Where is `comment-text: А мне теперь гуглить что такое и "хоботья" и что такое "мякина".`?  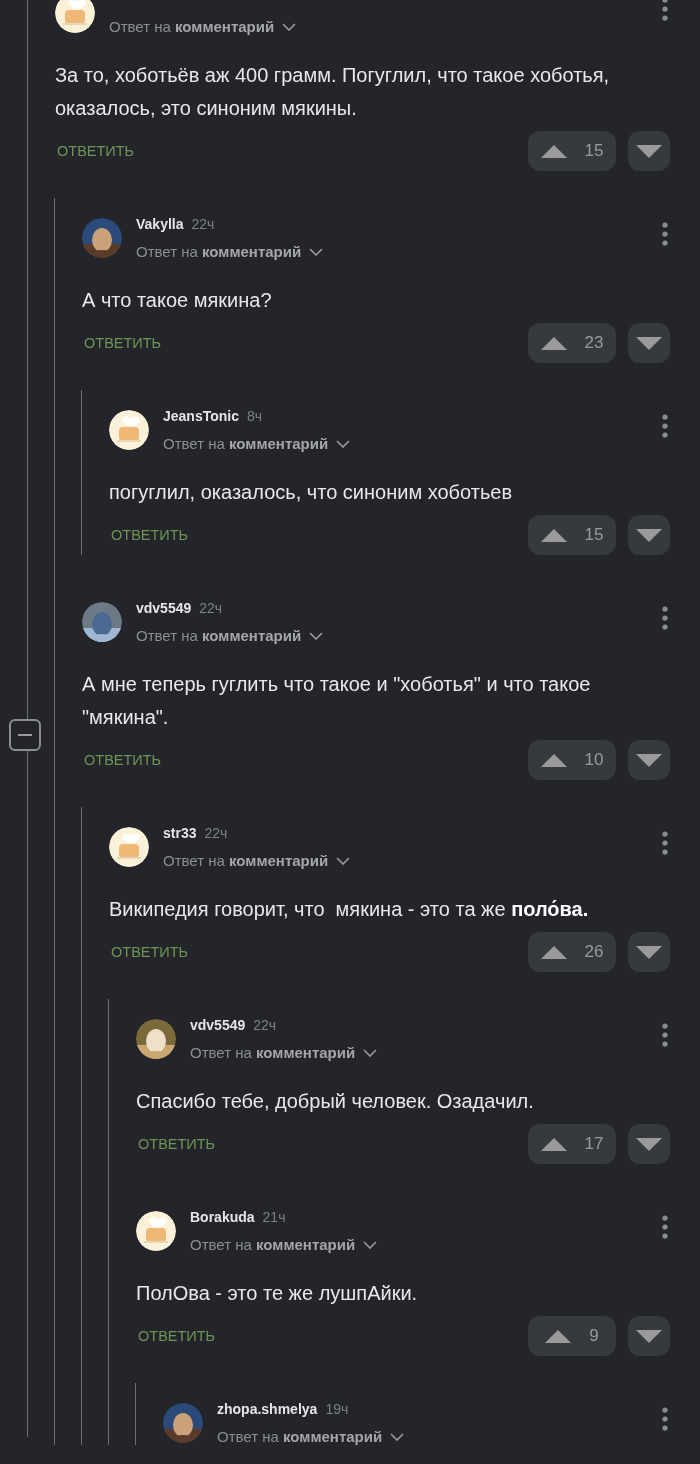 comment-text: А мне теперь гуглить что такое и "хоботья" и что такое "мякина". is located at coordinates (337, 701).